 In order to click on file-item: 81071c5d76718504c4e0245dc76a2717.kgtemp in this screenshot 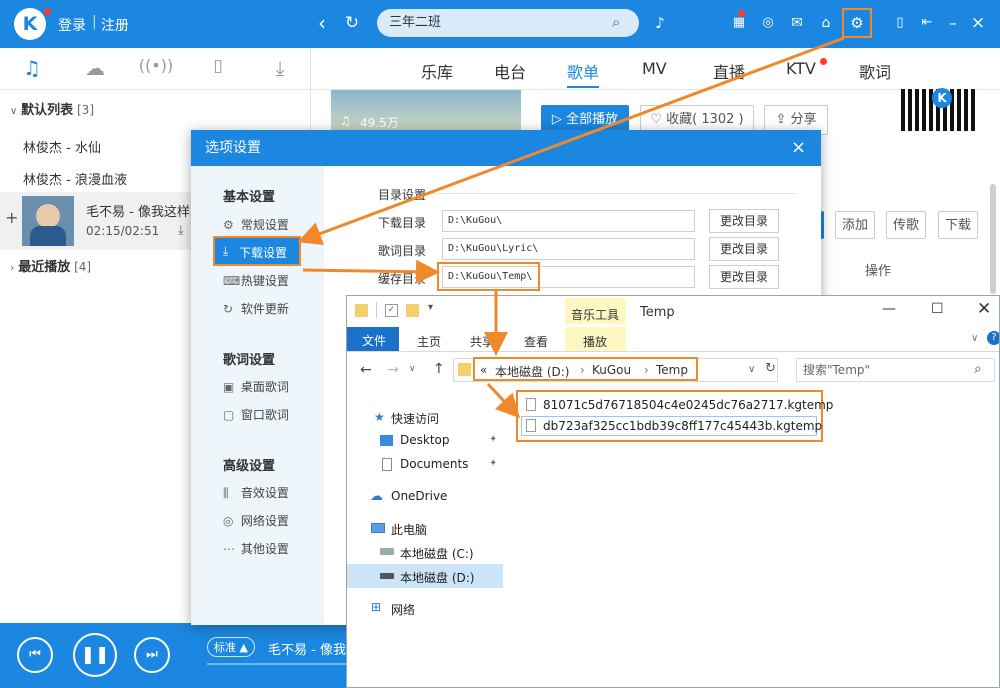, I will do `click(688, 405)`.